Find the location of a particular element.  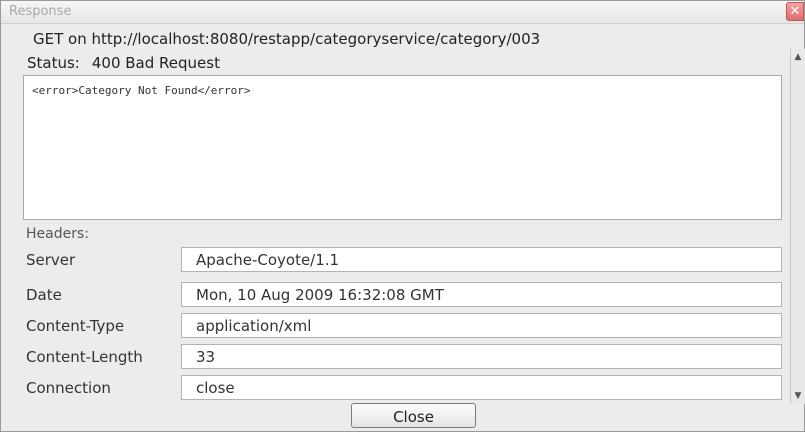

header-value-field: Mon, 10 Aug 2009 16:32:08 GMT is located at coordinates (481, 294).